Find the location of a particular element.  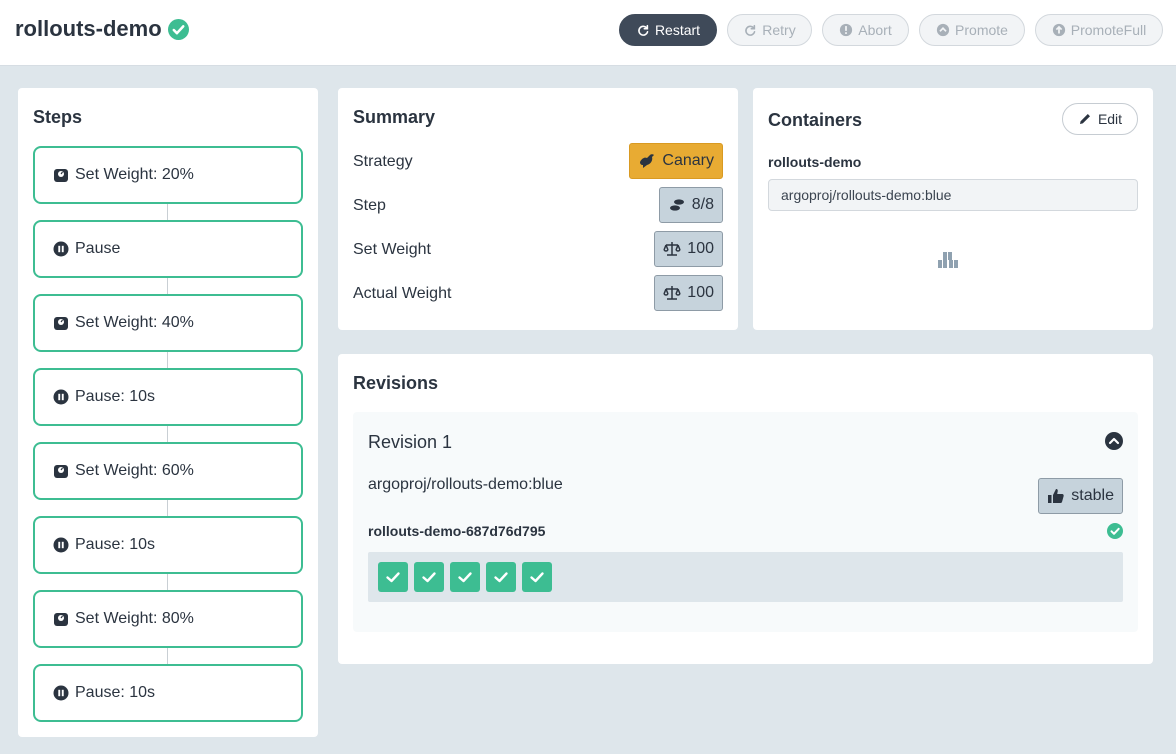

stable-badge: stable is located at coordinates (1080, 496).